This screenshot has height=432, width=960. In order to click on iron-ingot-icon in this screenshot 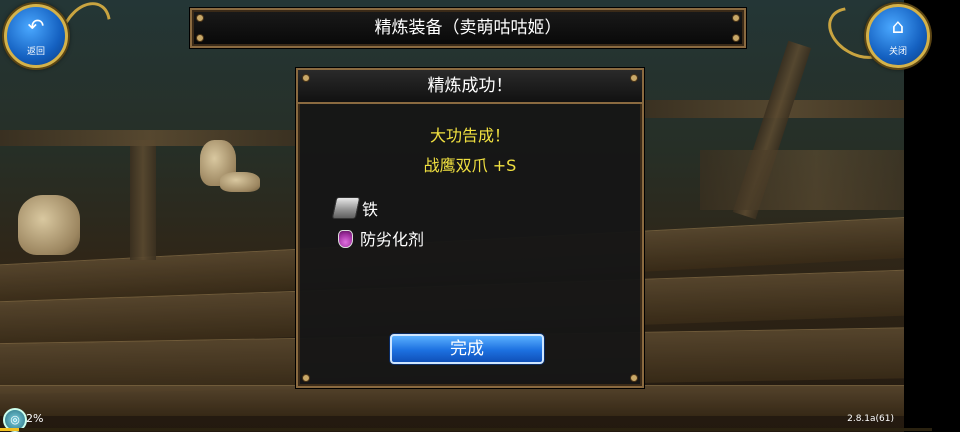, I will do `click(346, 208)`.